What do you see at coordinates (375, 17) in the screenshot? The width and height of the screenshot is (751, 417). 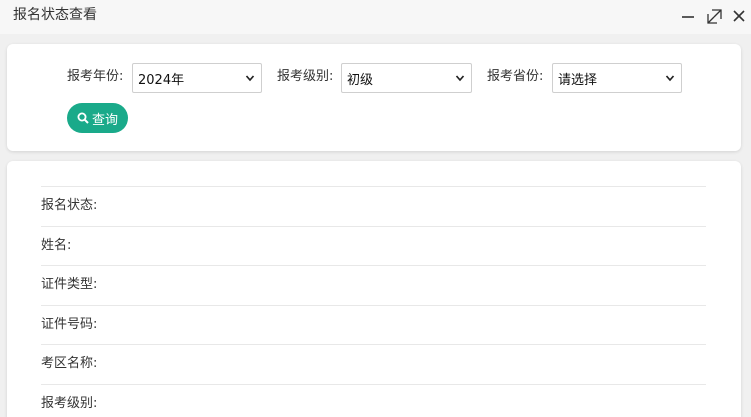 I see `title-bar: 报名状态查看` at bounding box center [375, 17].